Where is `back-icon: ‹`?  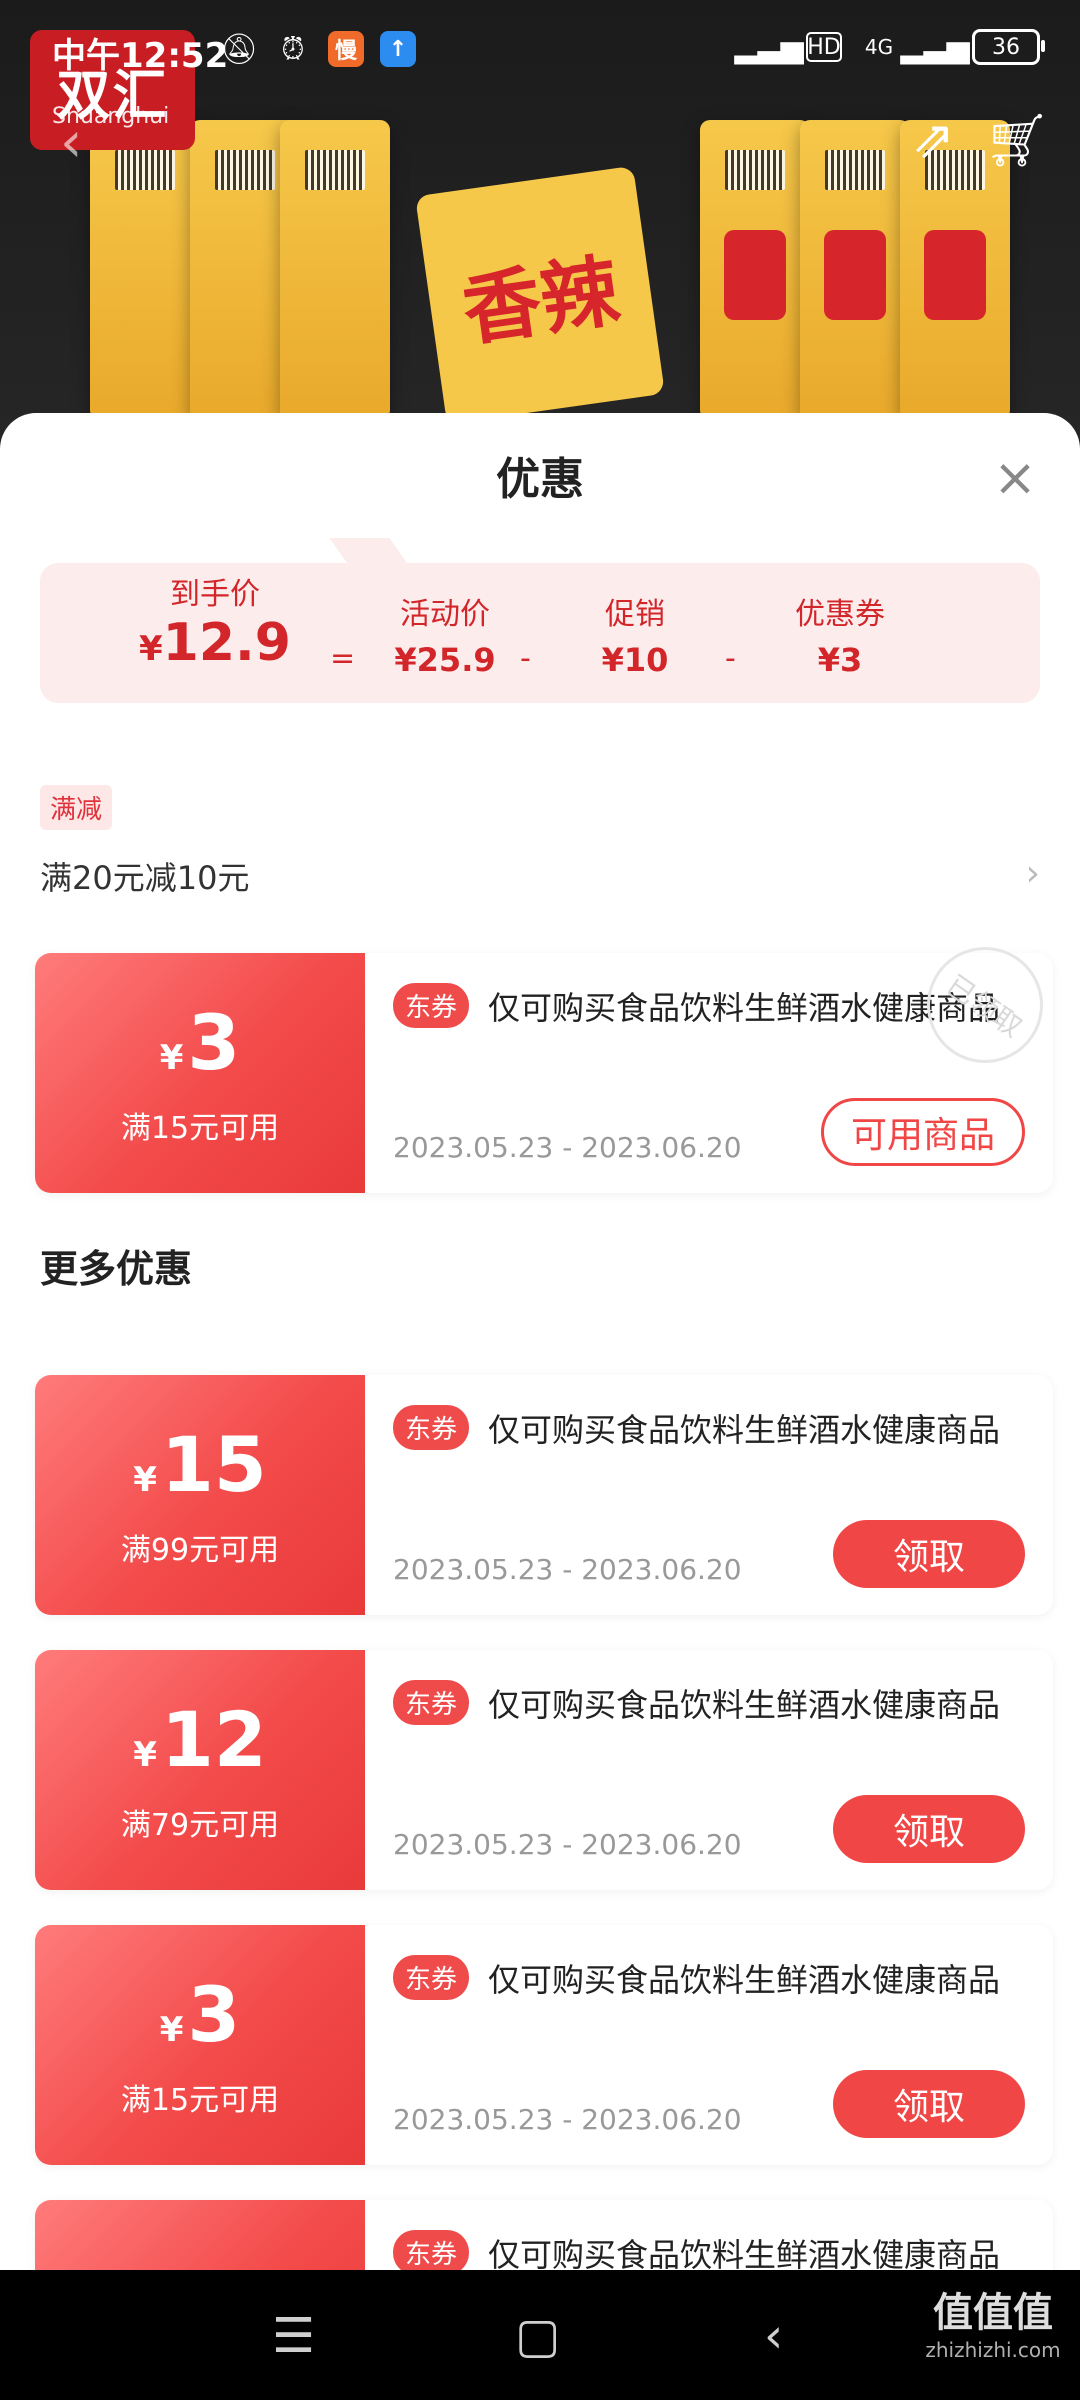 back-icon: ‹ is located at coordinates (71, 142).